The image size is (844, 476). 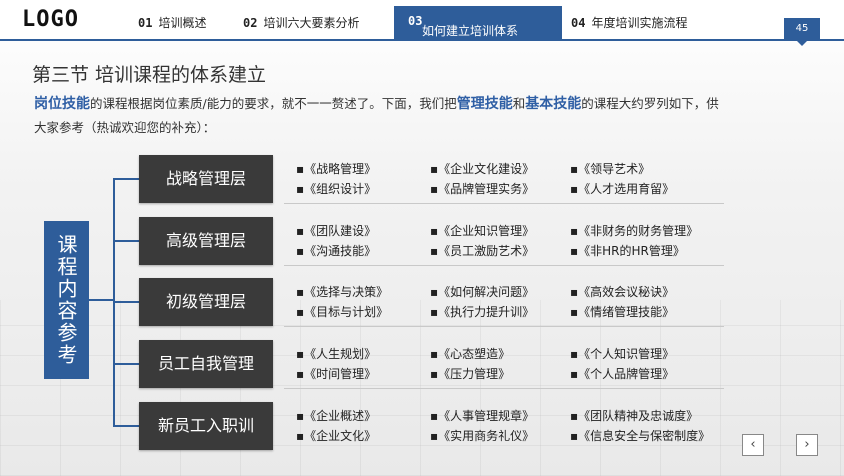 I want to click on course-item: ▪《企业概述》, so click(x=336, y=416).